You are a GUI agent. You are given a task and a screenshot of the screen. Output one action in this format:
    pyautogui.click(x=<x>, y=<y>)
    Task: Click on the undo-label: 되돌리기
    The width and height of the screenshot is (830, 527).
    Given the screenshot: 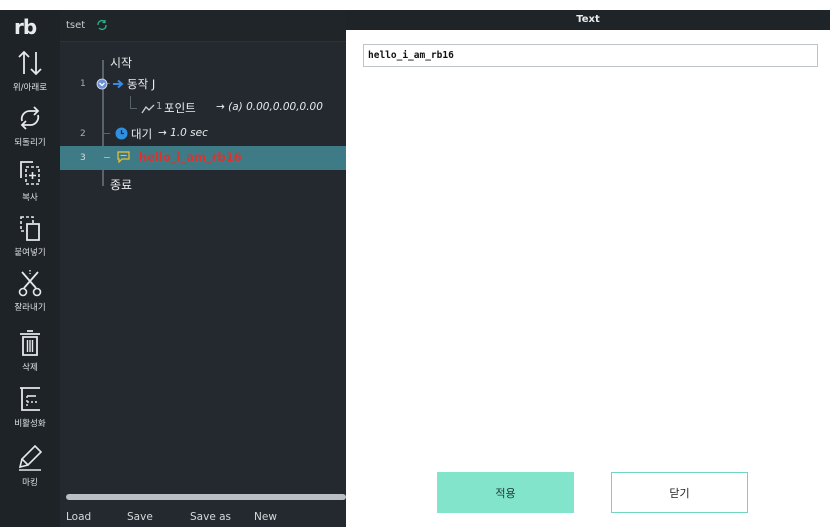 What is the action you would take?
    pyautogui.click(x=30, y=143)
    